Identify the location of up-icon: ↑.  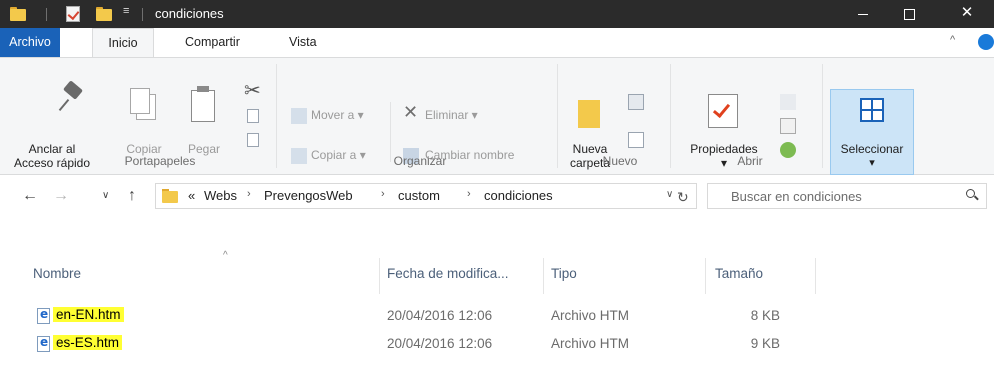
(132, 196).